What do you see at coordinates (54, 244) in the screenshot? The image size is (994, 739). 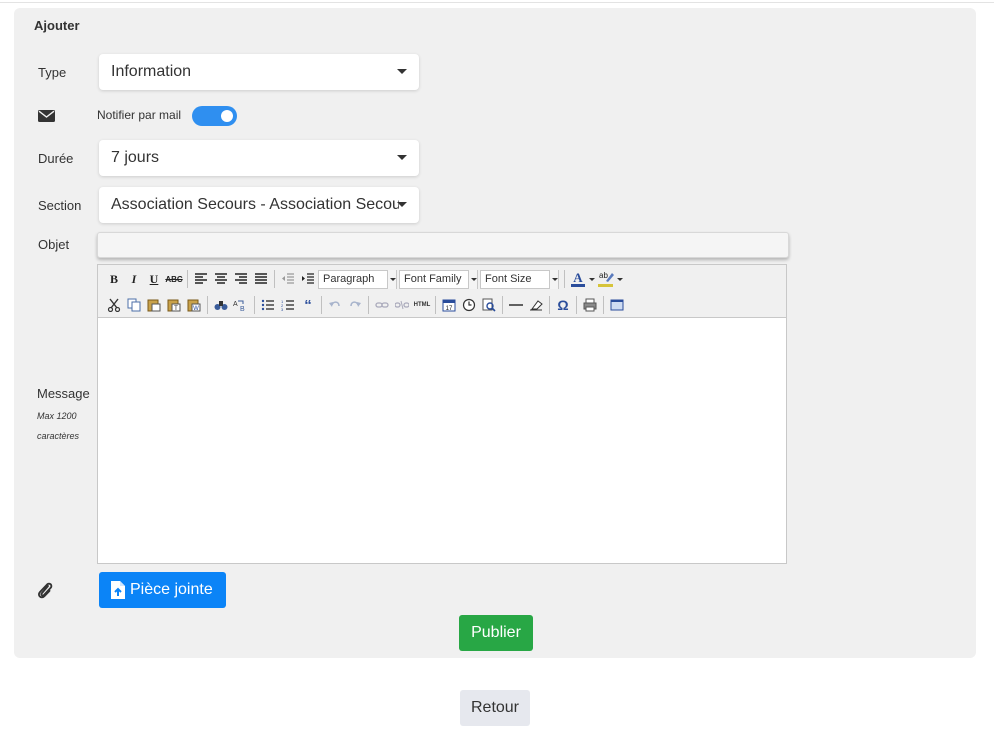 I see `objet-label: Objet` at bounding box center [54, 244].